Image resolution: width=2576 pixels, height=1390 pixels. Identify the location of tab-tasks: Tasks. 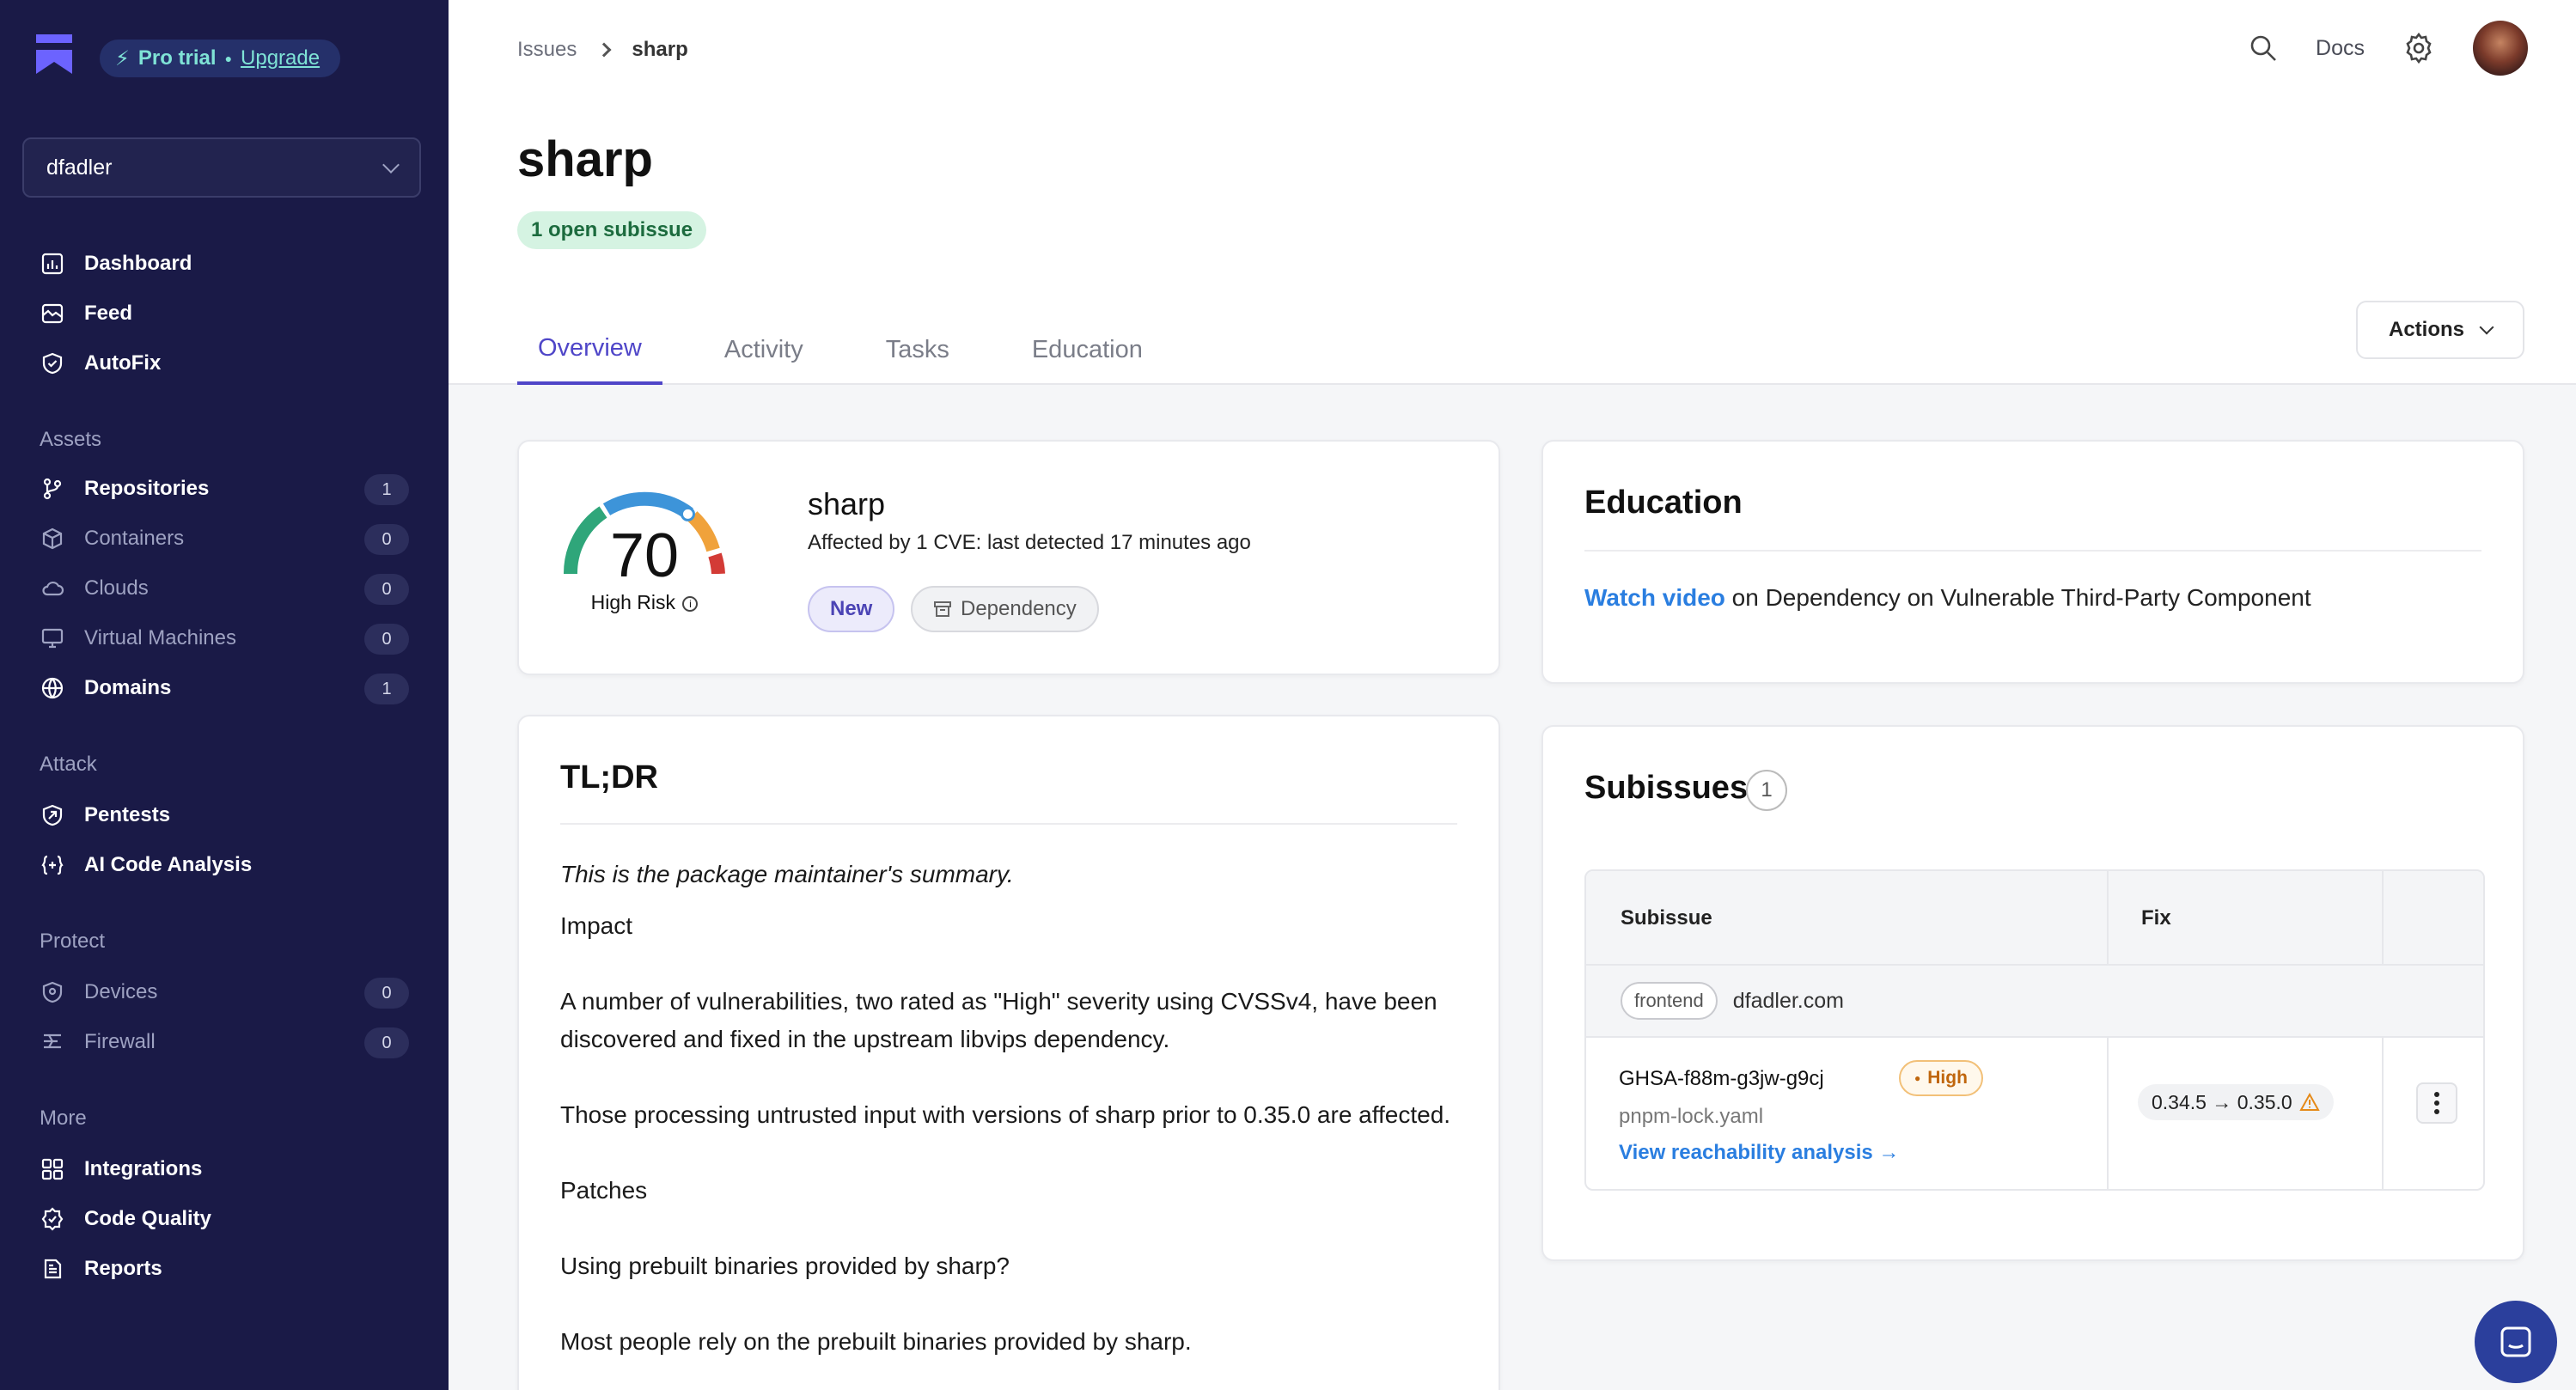
(917, 349).